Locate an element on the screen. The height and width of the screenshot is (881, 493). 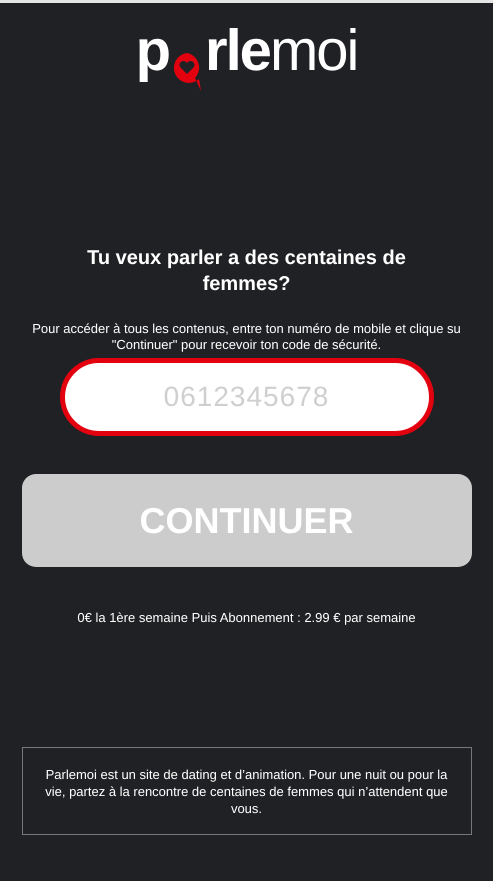
instruction-text: Pour accéder à tous les contenus, entre ton numéro de mobile et clique su is located at coordinates (246, 329).